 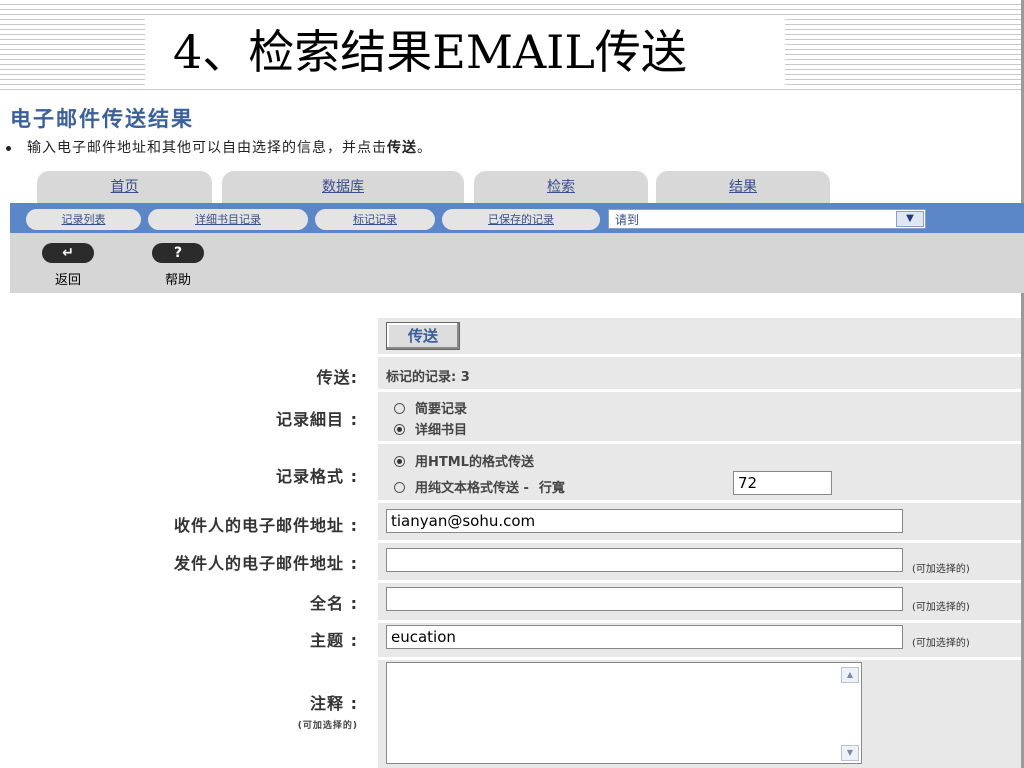 I want to click on instruction-text: 输入电子邮件地址和其他可以自由选择的信息，并点击传送。, so click(x=219, y=147).